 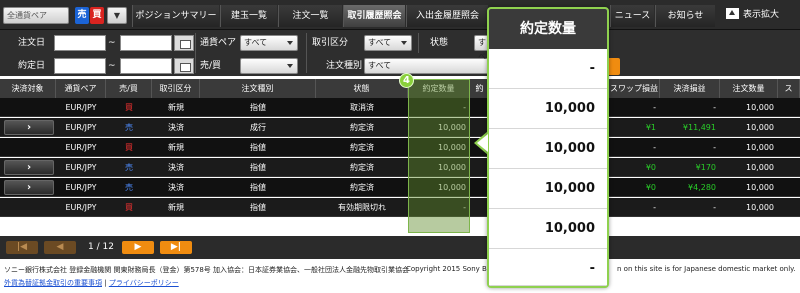 I want to click on tab-deposit-history: 入出金履歴照会, so click(x=447, y=16).